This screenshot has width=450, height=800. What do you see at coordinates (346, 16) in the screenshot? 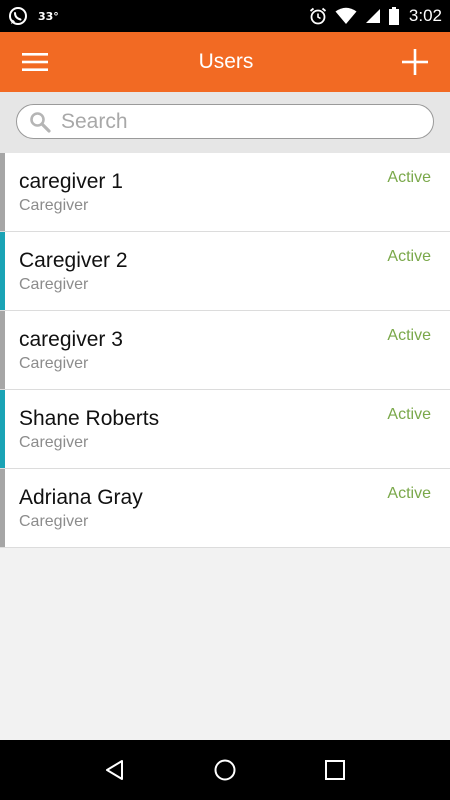
I see `wifi-icon` at bounding box center [346, 16].